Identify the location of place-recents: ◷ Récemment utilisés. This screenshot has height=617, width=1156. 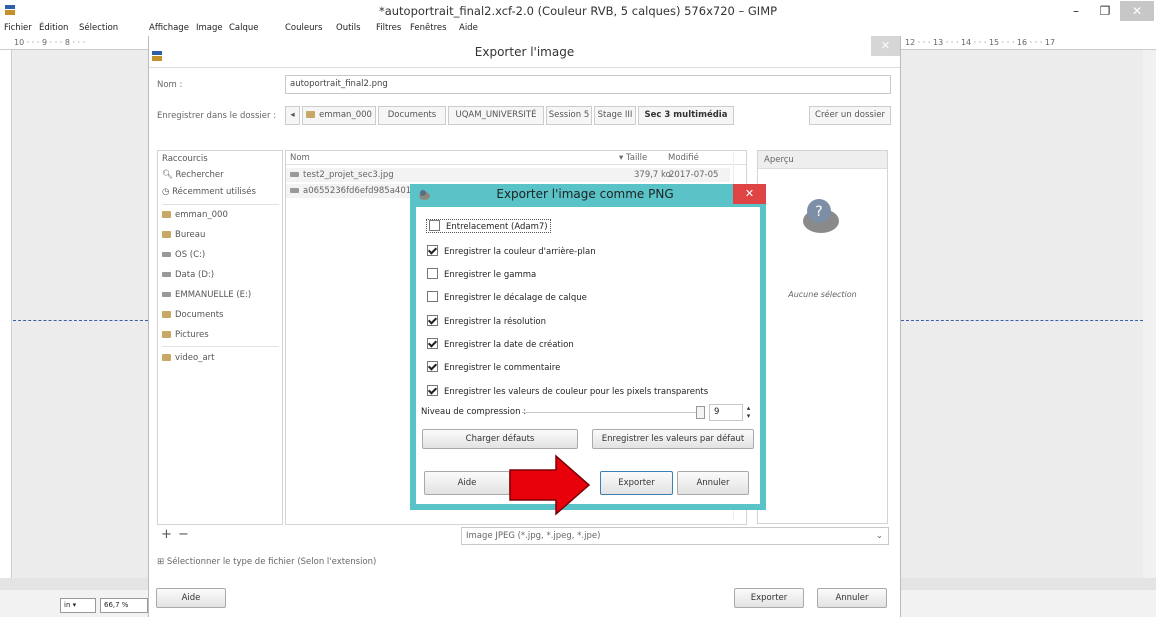
(209, 192).